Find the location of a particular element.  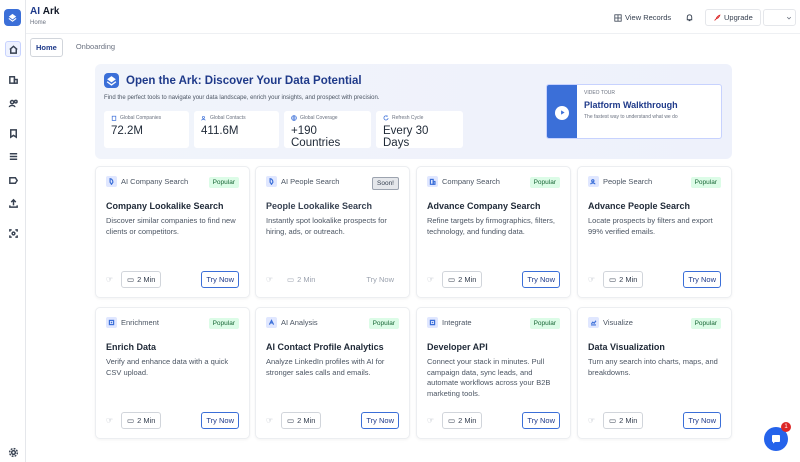

card-title: People Lookalike Search is located at coordinates (319, 206).